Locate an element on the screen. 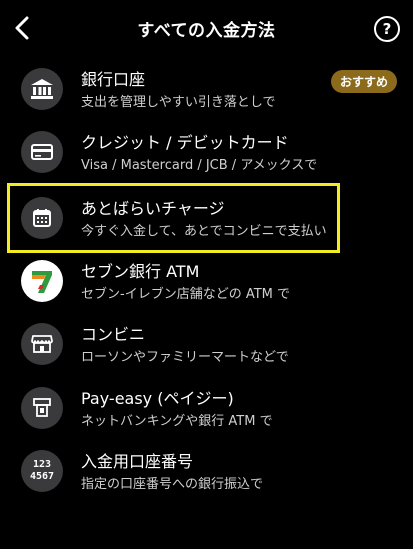 The width and height of the screenshot is (413, 549). method-description: セブン-イレブン店舗などの ATM で is located at coordinates (185, 294).